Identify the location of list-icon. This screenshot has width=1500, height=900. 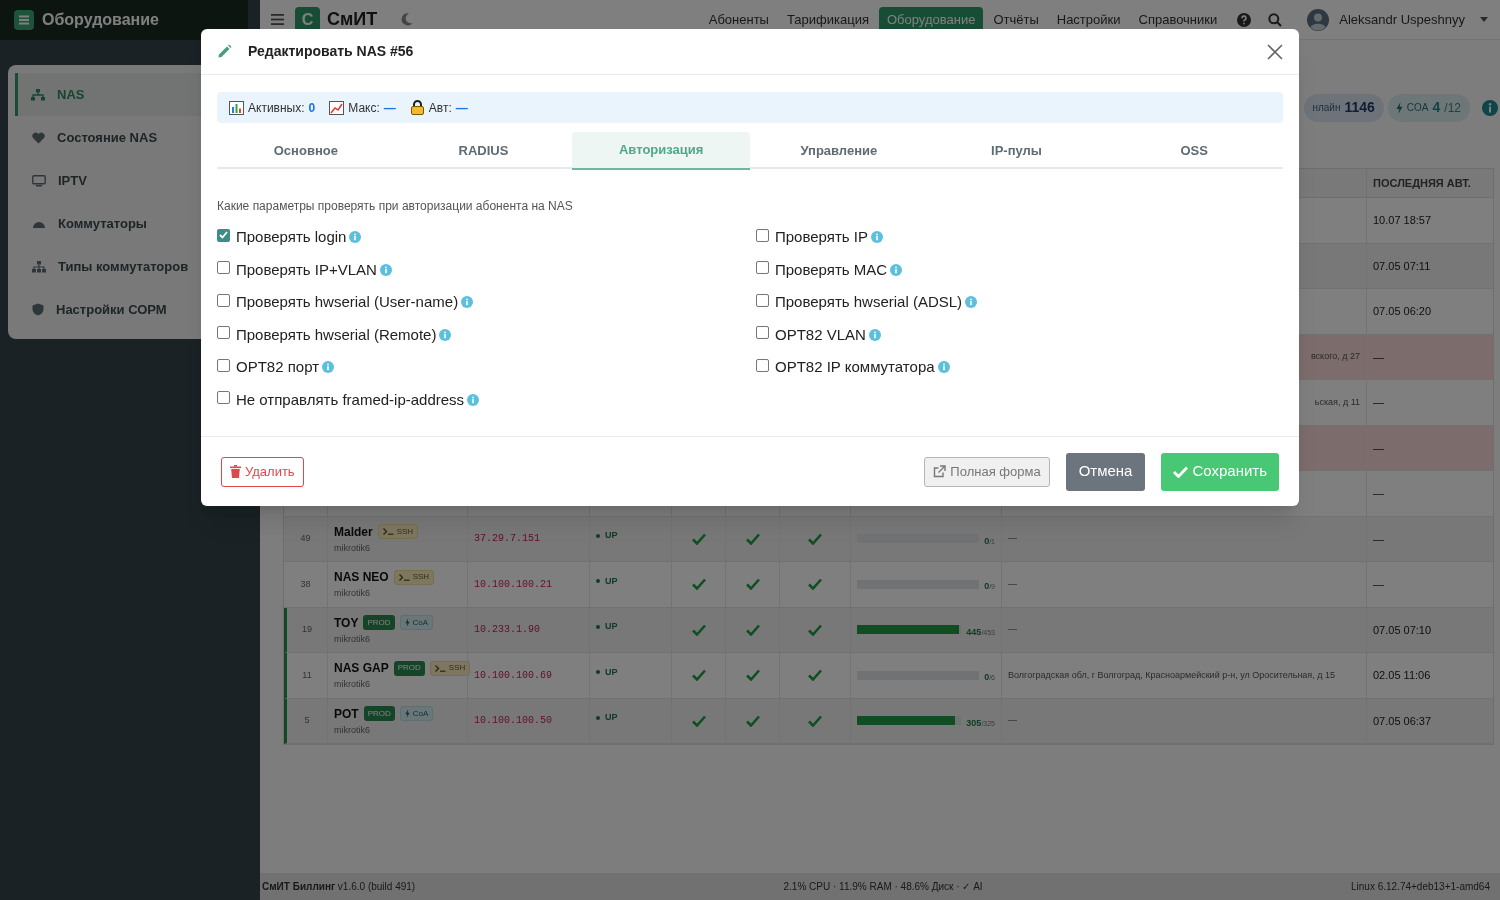
(24, 20).